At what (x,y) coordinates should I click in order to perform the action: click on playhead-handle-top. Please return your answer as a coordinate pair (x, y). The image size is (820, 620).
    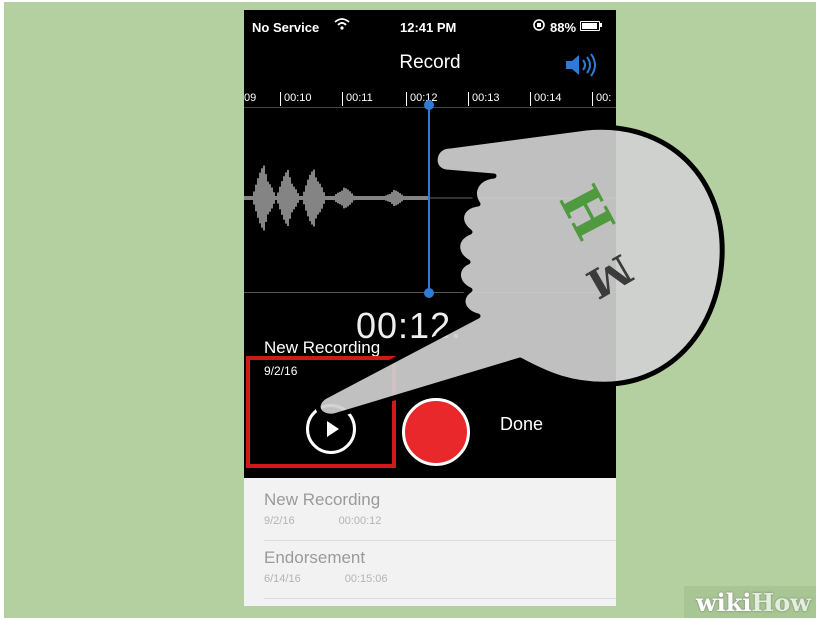
    Looking at the image, I should click on (429, 105).